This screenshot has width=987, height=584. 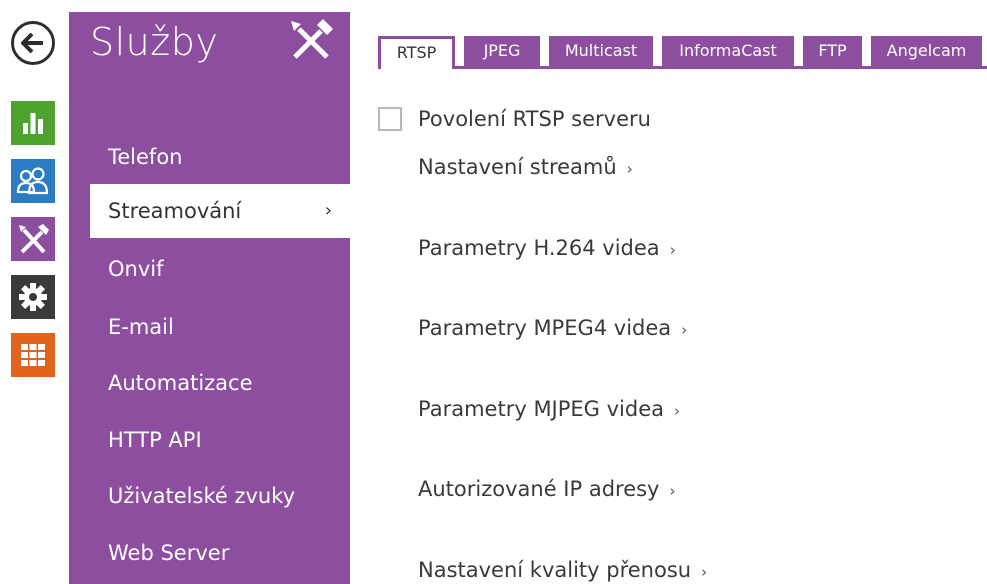 I want to click on rtsp-enable-row: Povolení RTSP serveru, so click(x=514, y=119).